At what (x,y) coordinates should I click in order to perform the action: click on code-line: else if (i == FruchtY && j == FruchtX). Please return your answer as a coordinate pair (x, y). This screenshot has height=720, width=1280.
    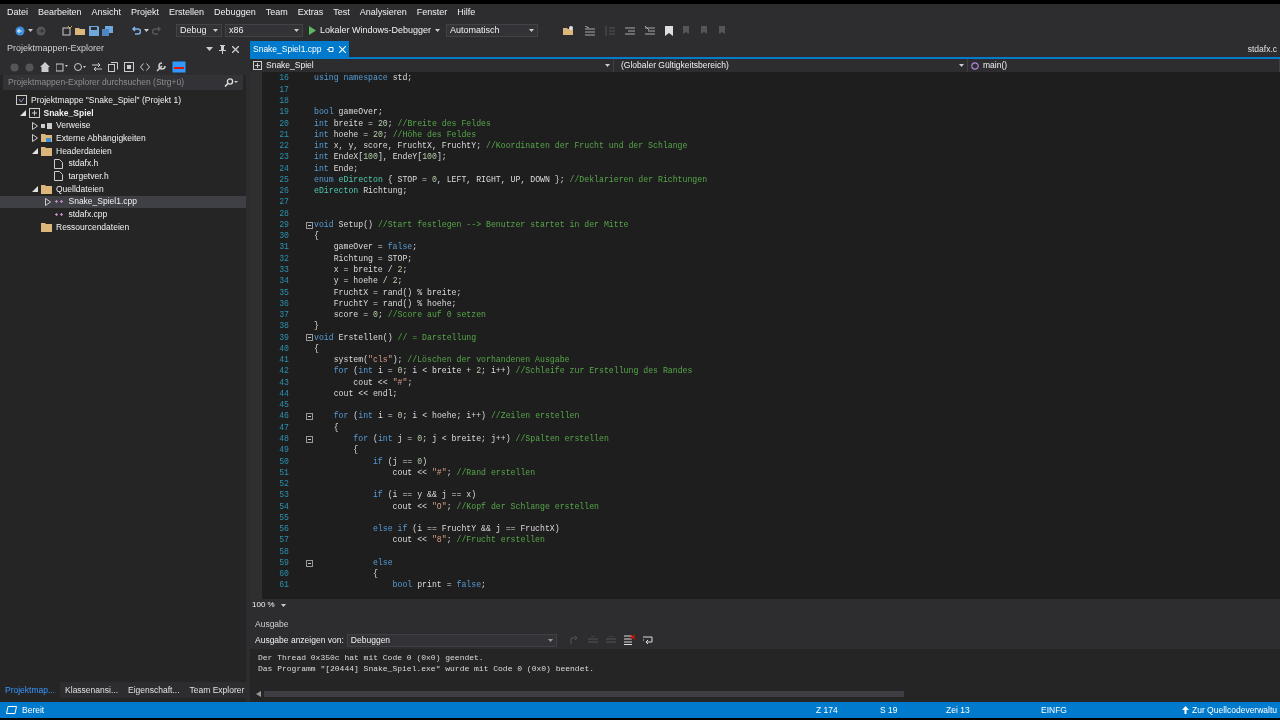
    Looking at the image, I should click on (465, 529).